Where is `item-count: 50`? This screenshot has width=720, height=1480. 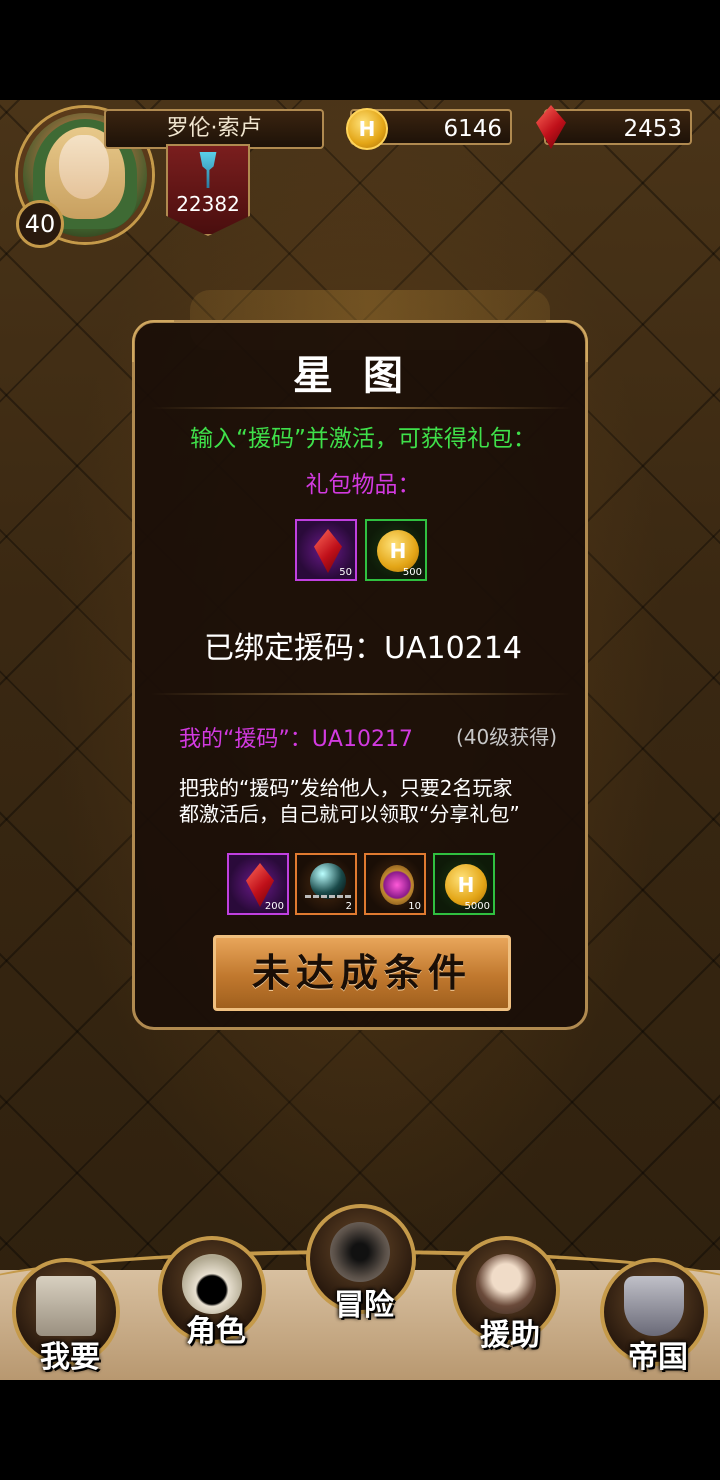
item-count: 50 is located at coordinates (345, 572).